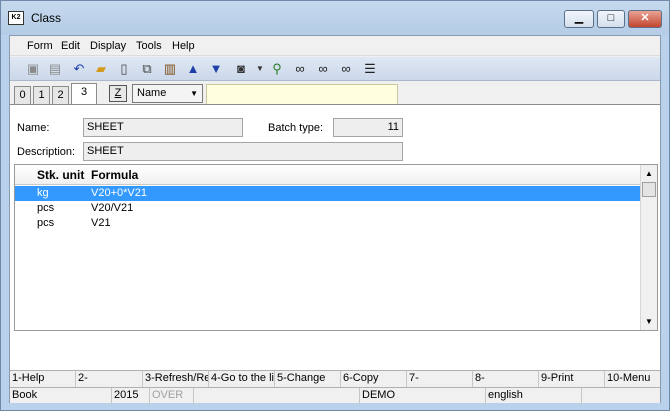  I want to click on cell-stk-unit: kg, so click(43, 193).